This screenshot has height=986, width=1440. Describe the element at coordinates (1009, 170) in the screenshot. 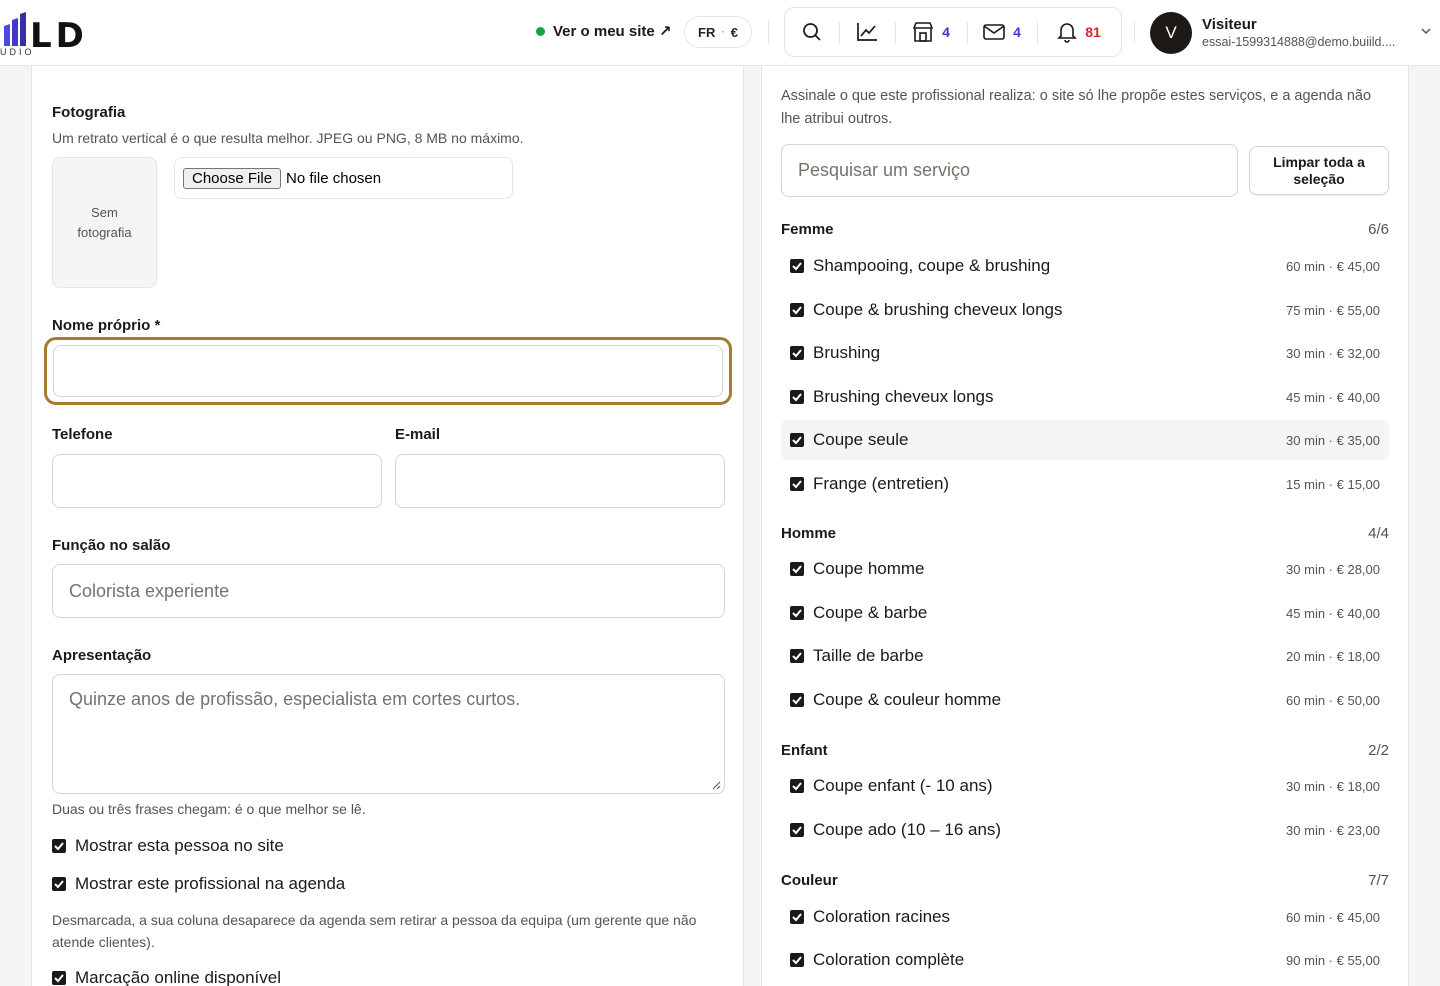

I see `service-search-input: Pesquisar um serviço` at that location.